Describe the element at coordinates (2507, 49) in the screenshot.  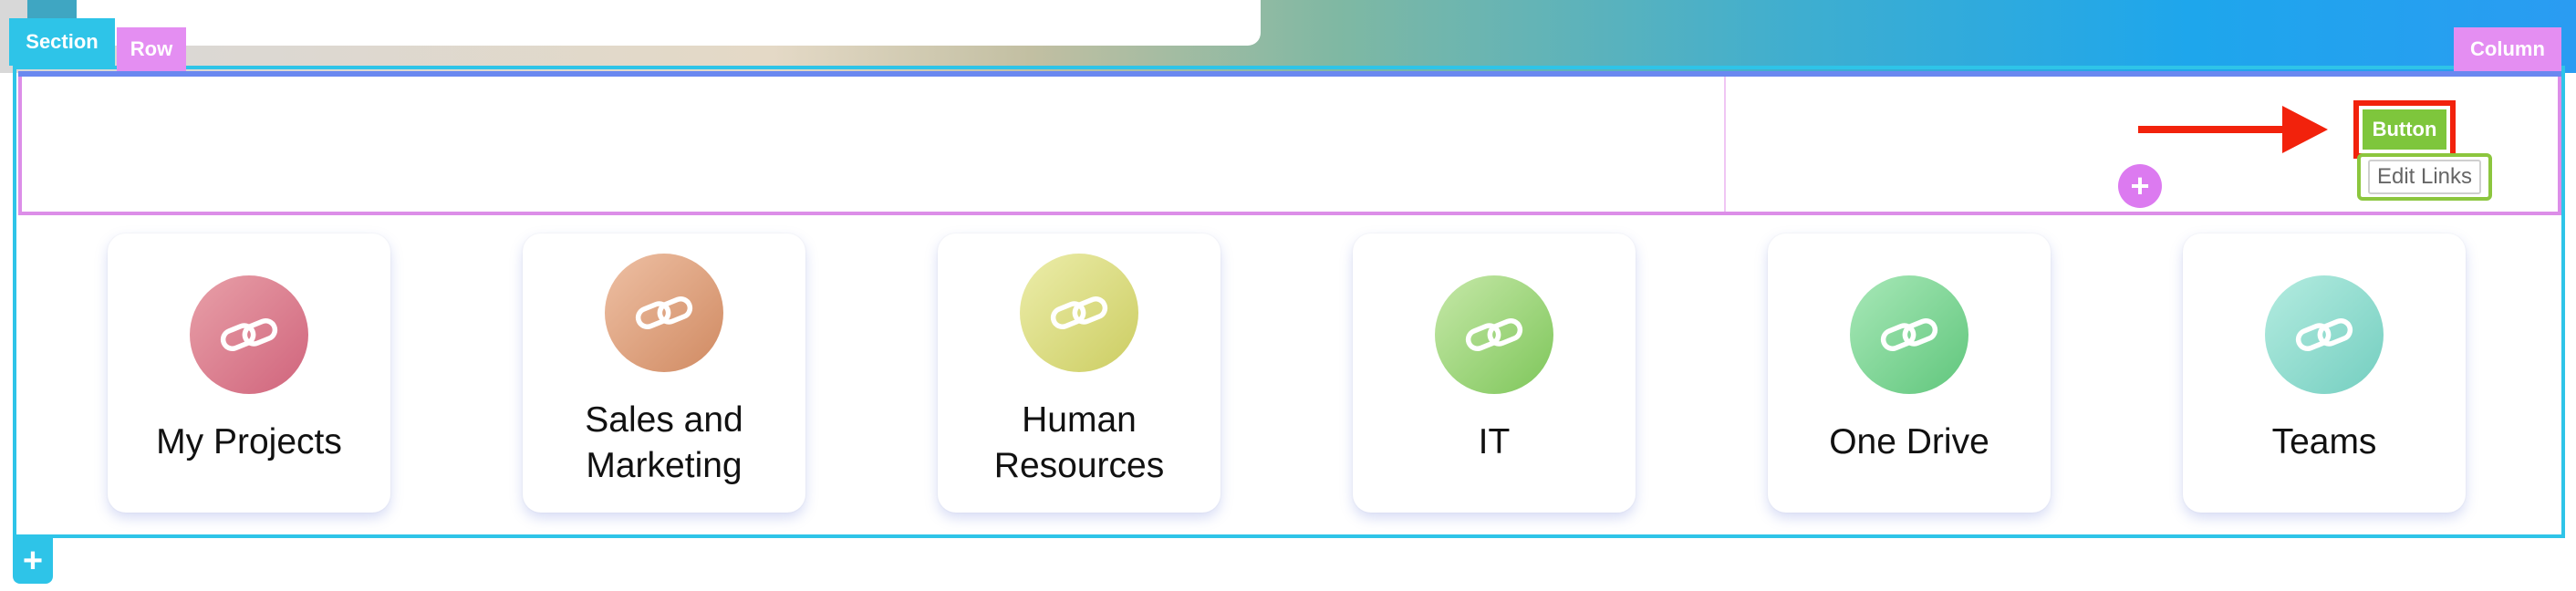
I see `column-tag: Column` at that location.